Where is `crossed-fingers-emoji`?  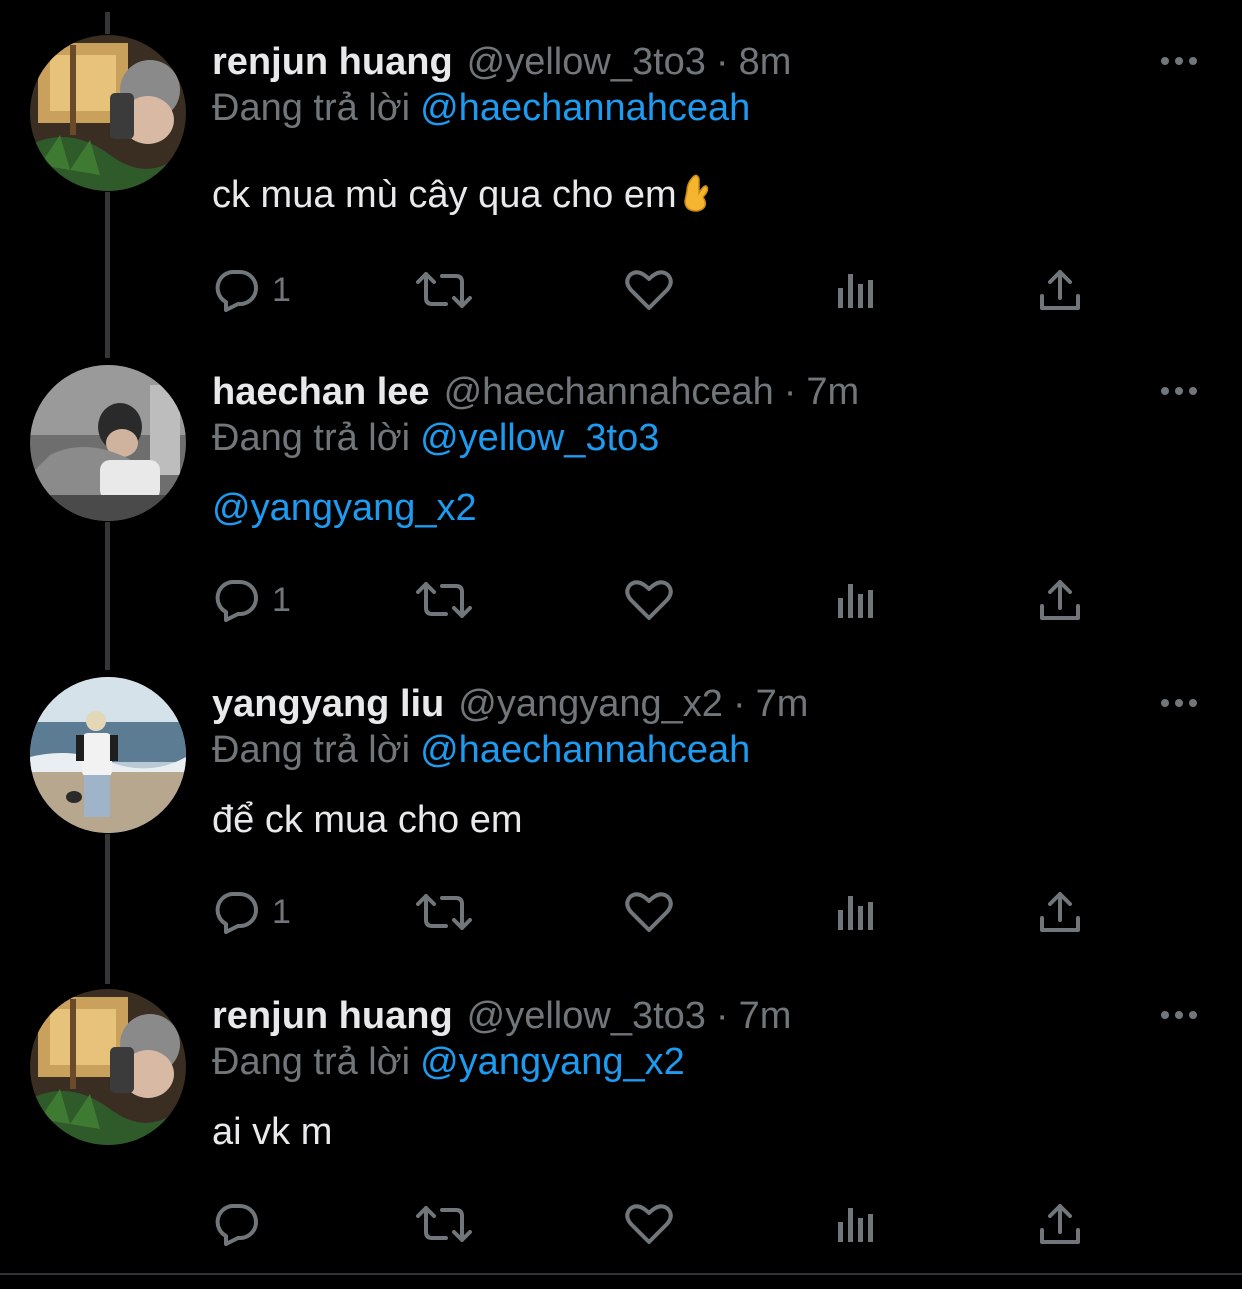
crossed-fingers-emoji is located at coordinates (696, 198).